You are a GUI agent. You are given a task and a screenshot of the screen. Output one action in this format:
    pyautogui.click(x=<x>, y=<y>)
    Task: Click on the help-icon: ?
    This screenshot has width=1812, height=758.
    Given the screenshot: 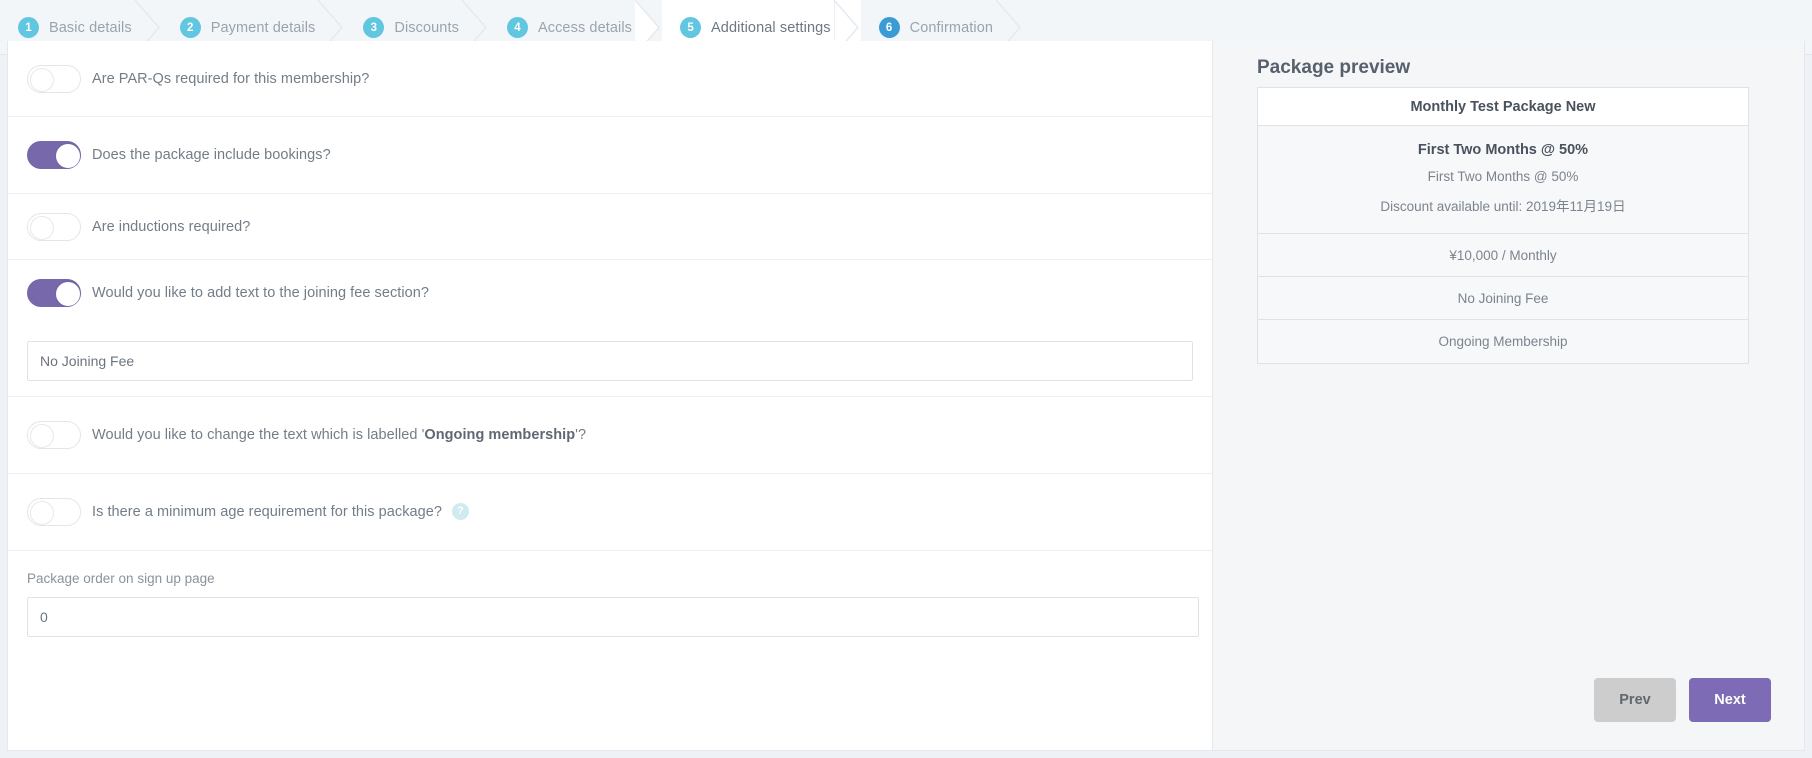 What is the action you would take?
    pyautogui.click(x=460, y=511)
    